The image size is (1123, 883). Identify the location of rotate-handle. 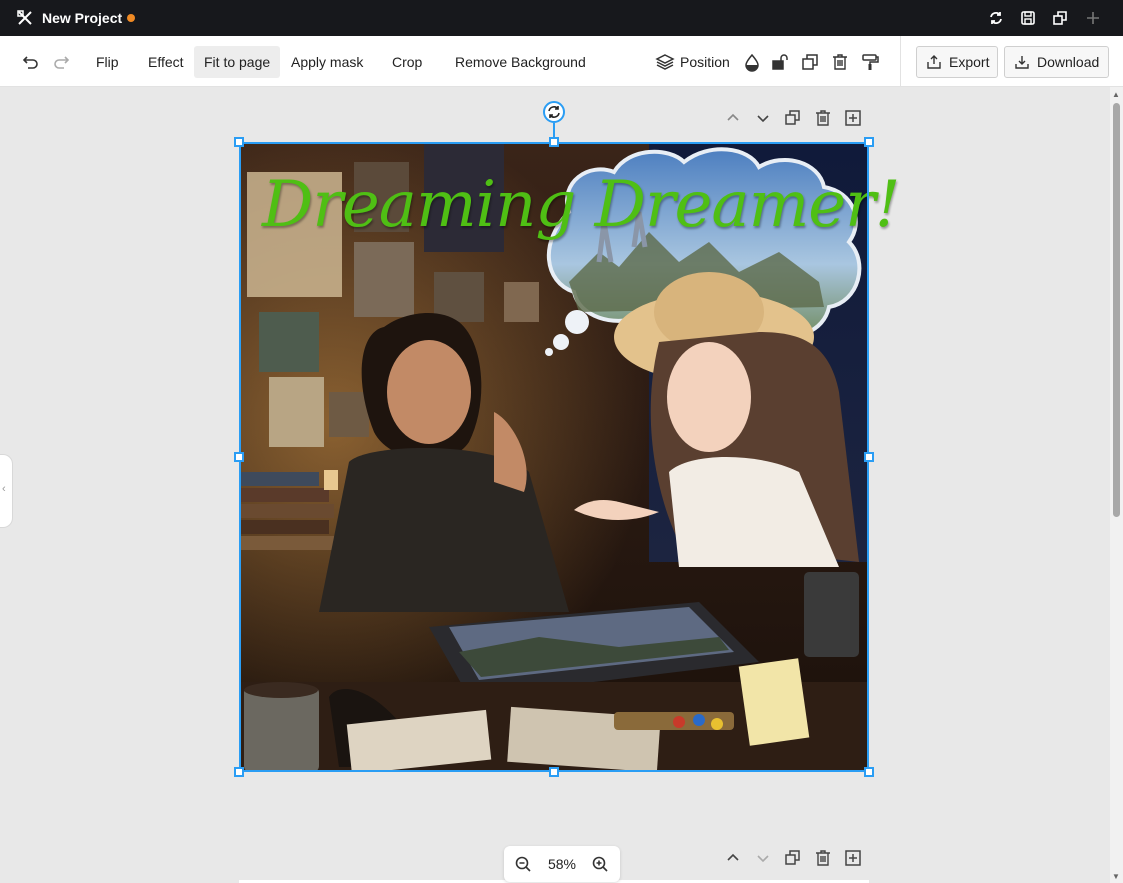
(554, 112).